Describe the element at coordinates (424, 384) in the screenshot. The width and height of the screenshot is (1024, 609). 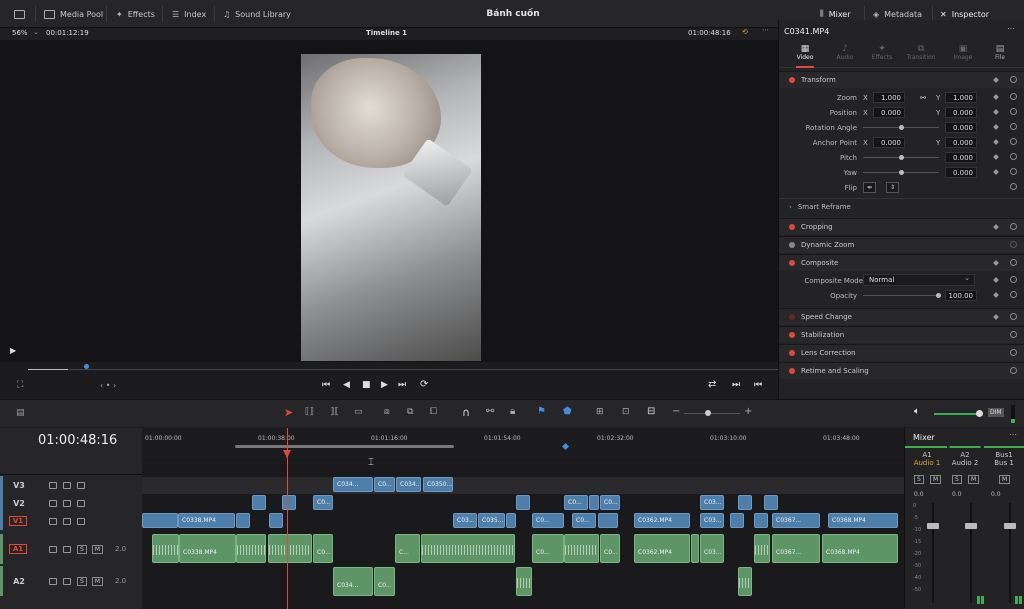
I see `loop-icon: ⟳` at that location.